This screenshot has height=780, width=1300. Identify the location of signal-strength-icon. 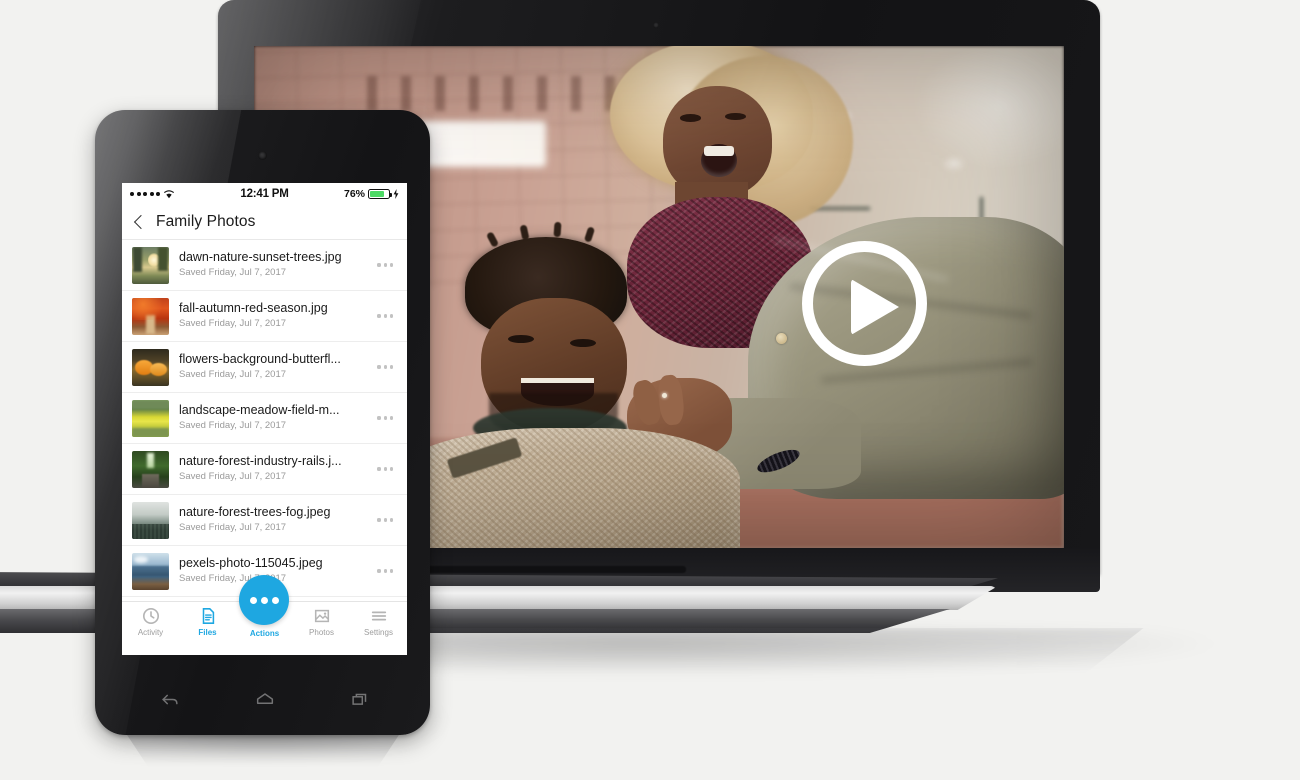
(145, 193).